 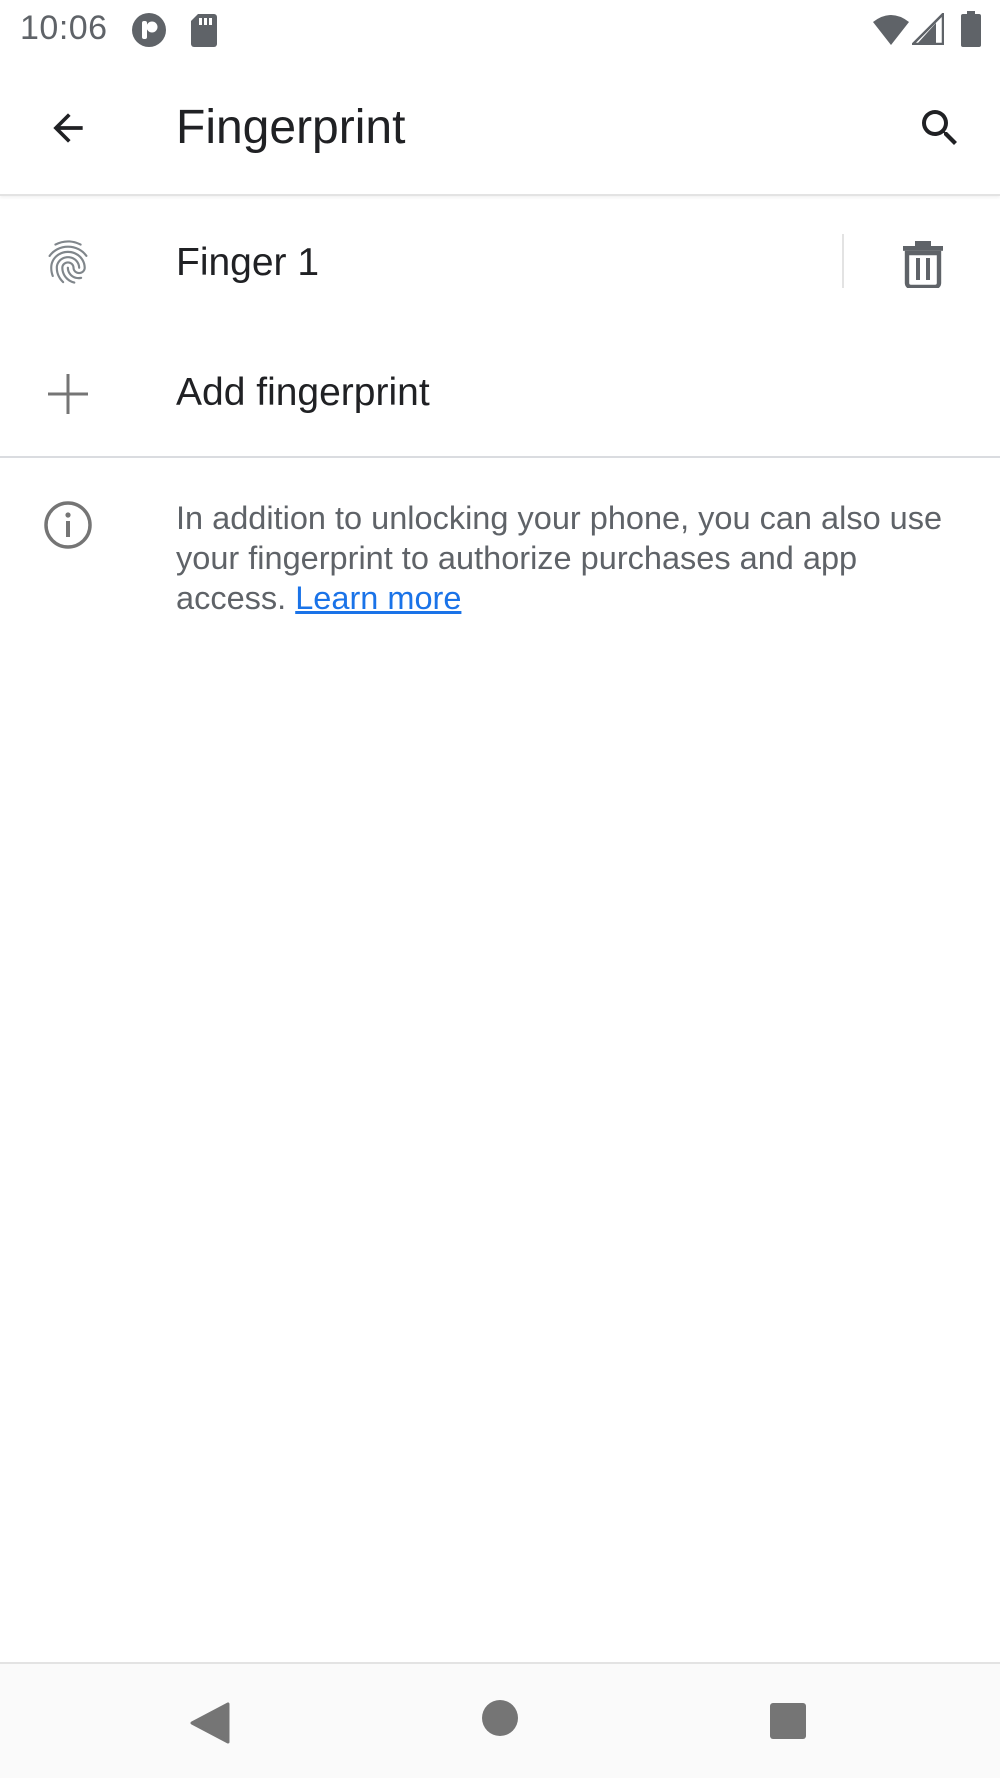 I want to click on info-icon, so click(x=68, y=525).